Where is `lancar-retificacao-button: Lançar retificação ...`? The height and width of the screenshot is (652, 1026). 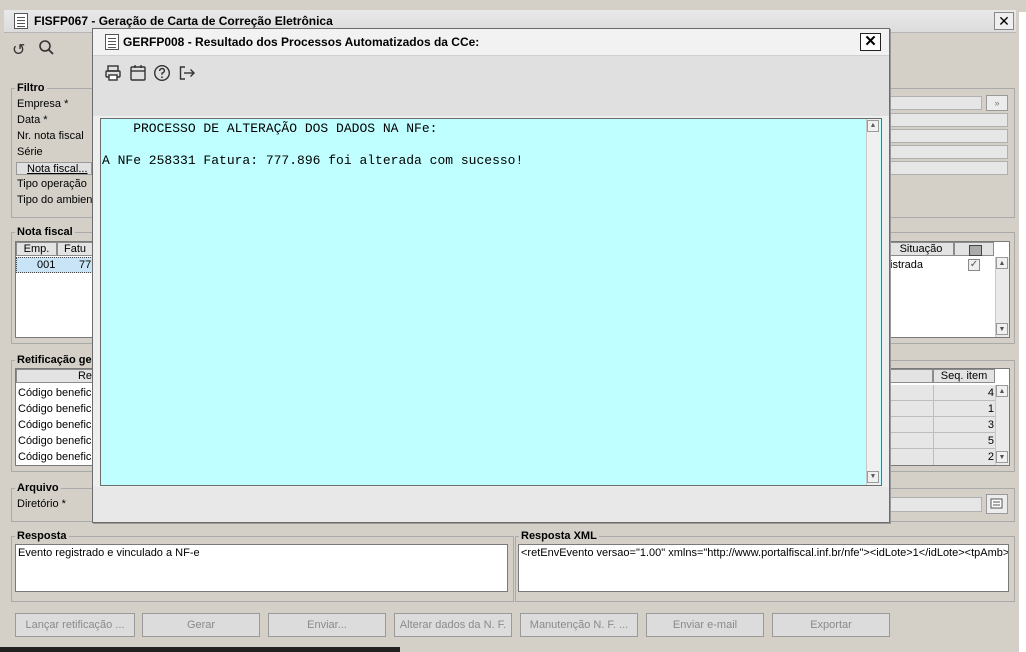 lancar-retificacao-button: Lançar retificação ... is located at coordinates (75, 625).